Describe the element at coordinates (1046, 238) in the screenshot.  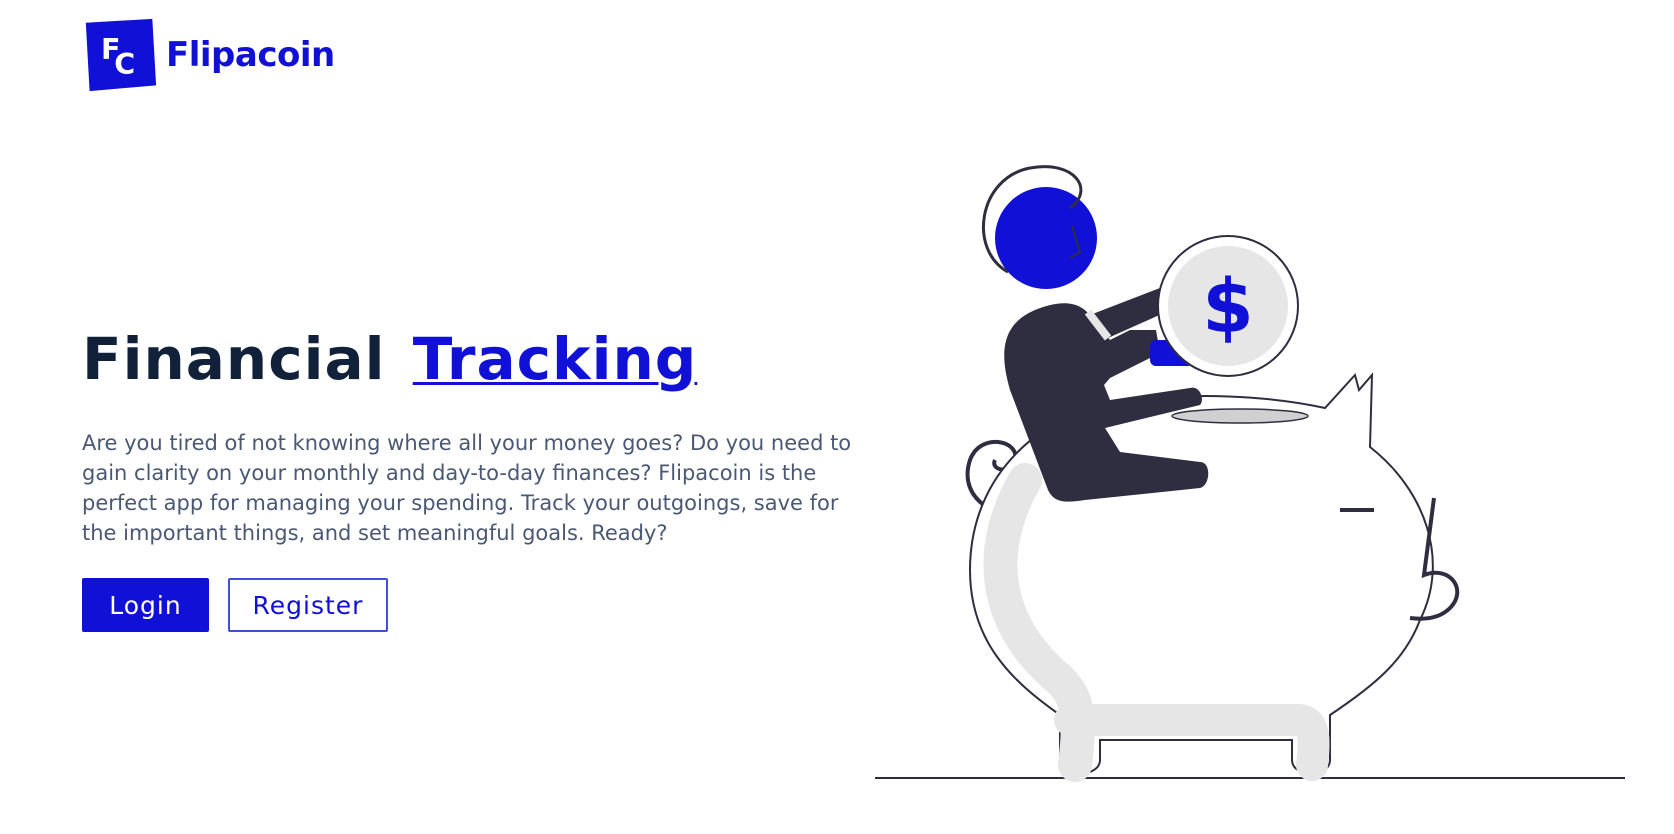
I see `person-head` at that location.